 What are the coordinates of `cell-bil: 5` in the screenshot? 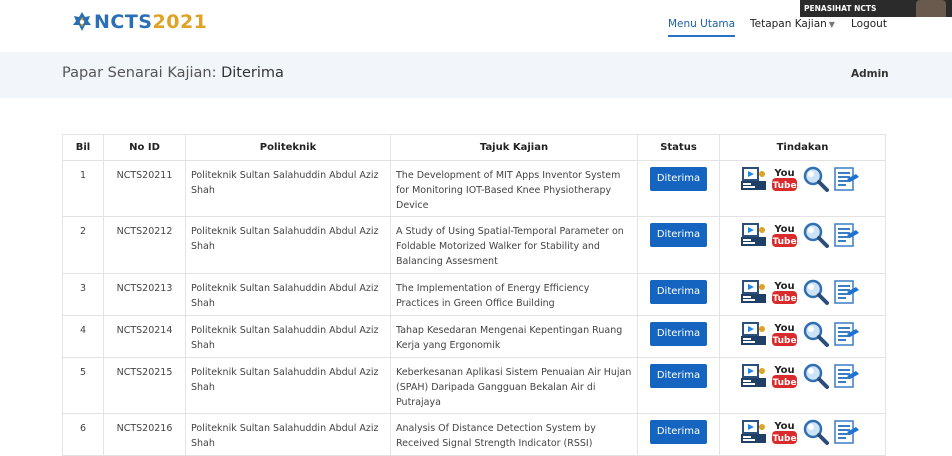 It's located at (83, 385).